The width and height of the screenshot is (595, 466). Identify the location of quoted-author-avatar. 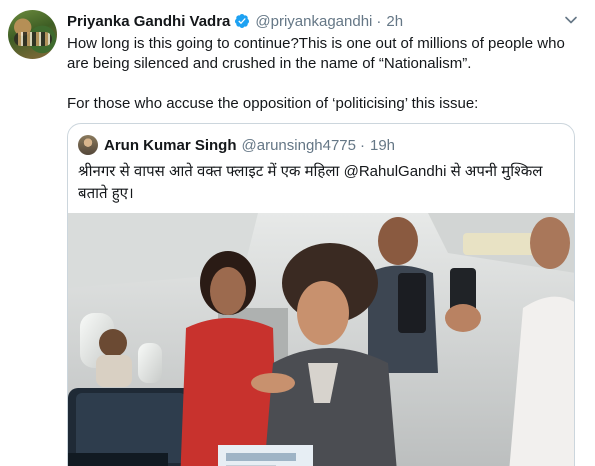
(88, 145).